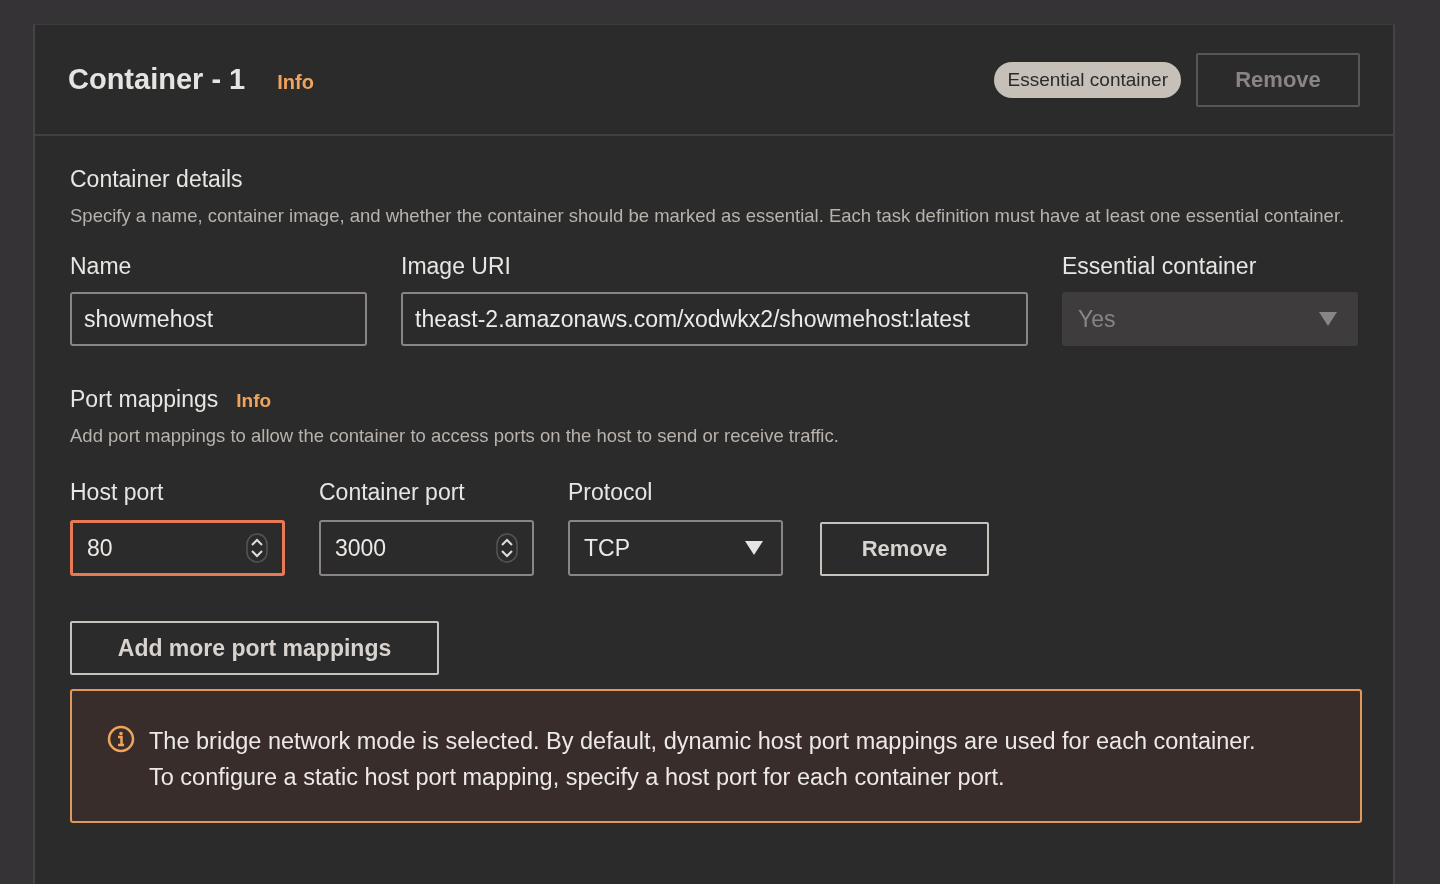 The width and height of the screenshot is (1440, 884). Describe the element at coordinates (144, 399) in the screenshot. I see `section-heading: Port mappings` at that location.